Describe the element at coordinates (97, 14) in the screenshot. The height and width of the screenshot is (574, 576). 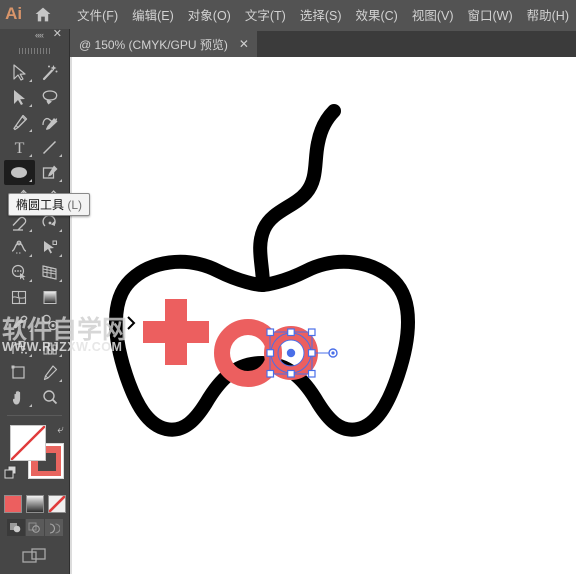
I see `menu-file: 文件(F)` at that location.